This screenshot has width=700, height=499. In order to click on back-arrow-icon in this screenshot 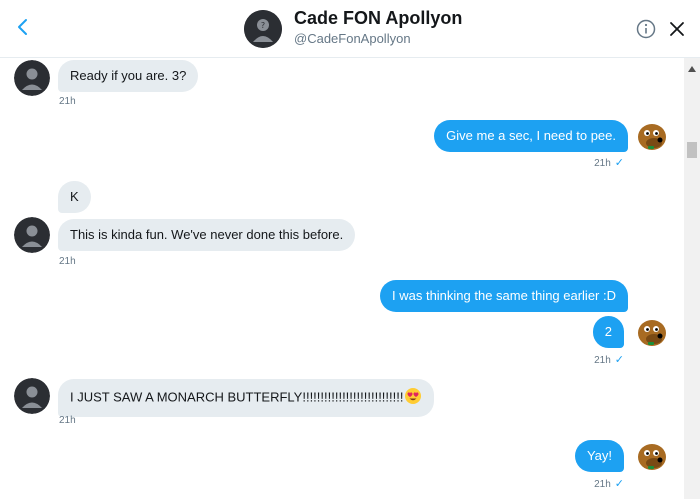, I will do `click(22, 27)`.